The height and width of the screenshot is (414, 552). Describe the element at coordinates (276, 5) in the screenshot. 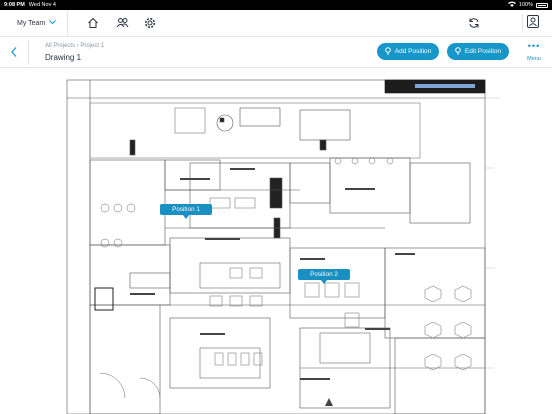

I see `status-bar: 9:08 PM Wed Nov 4 100%` at that location.